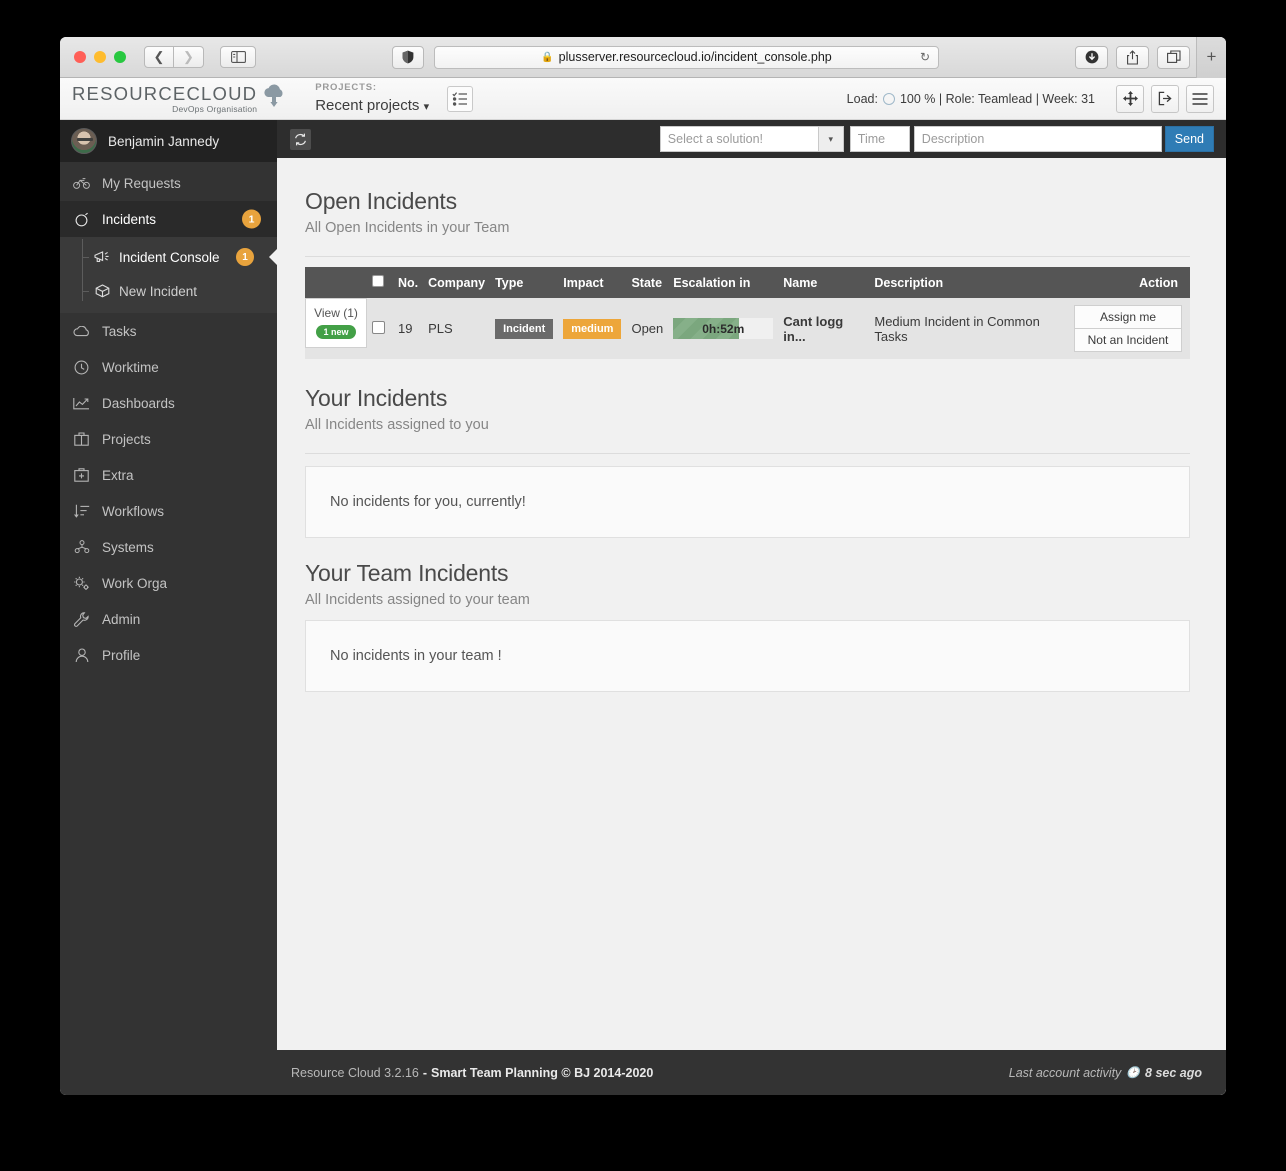 The image size is (1286, 1171). Describe the element at coordinates (457, 282) in the screenshot. I see `col-company: Company` at that location.